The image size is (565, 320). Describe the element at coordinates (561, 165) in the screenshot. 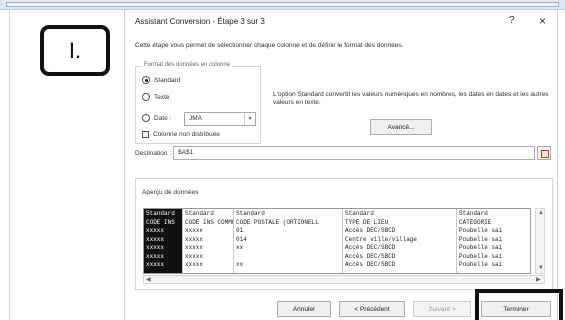

I see `right-strip` at that location.